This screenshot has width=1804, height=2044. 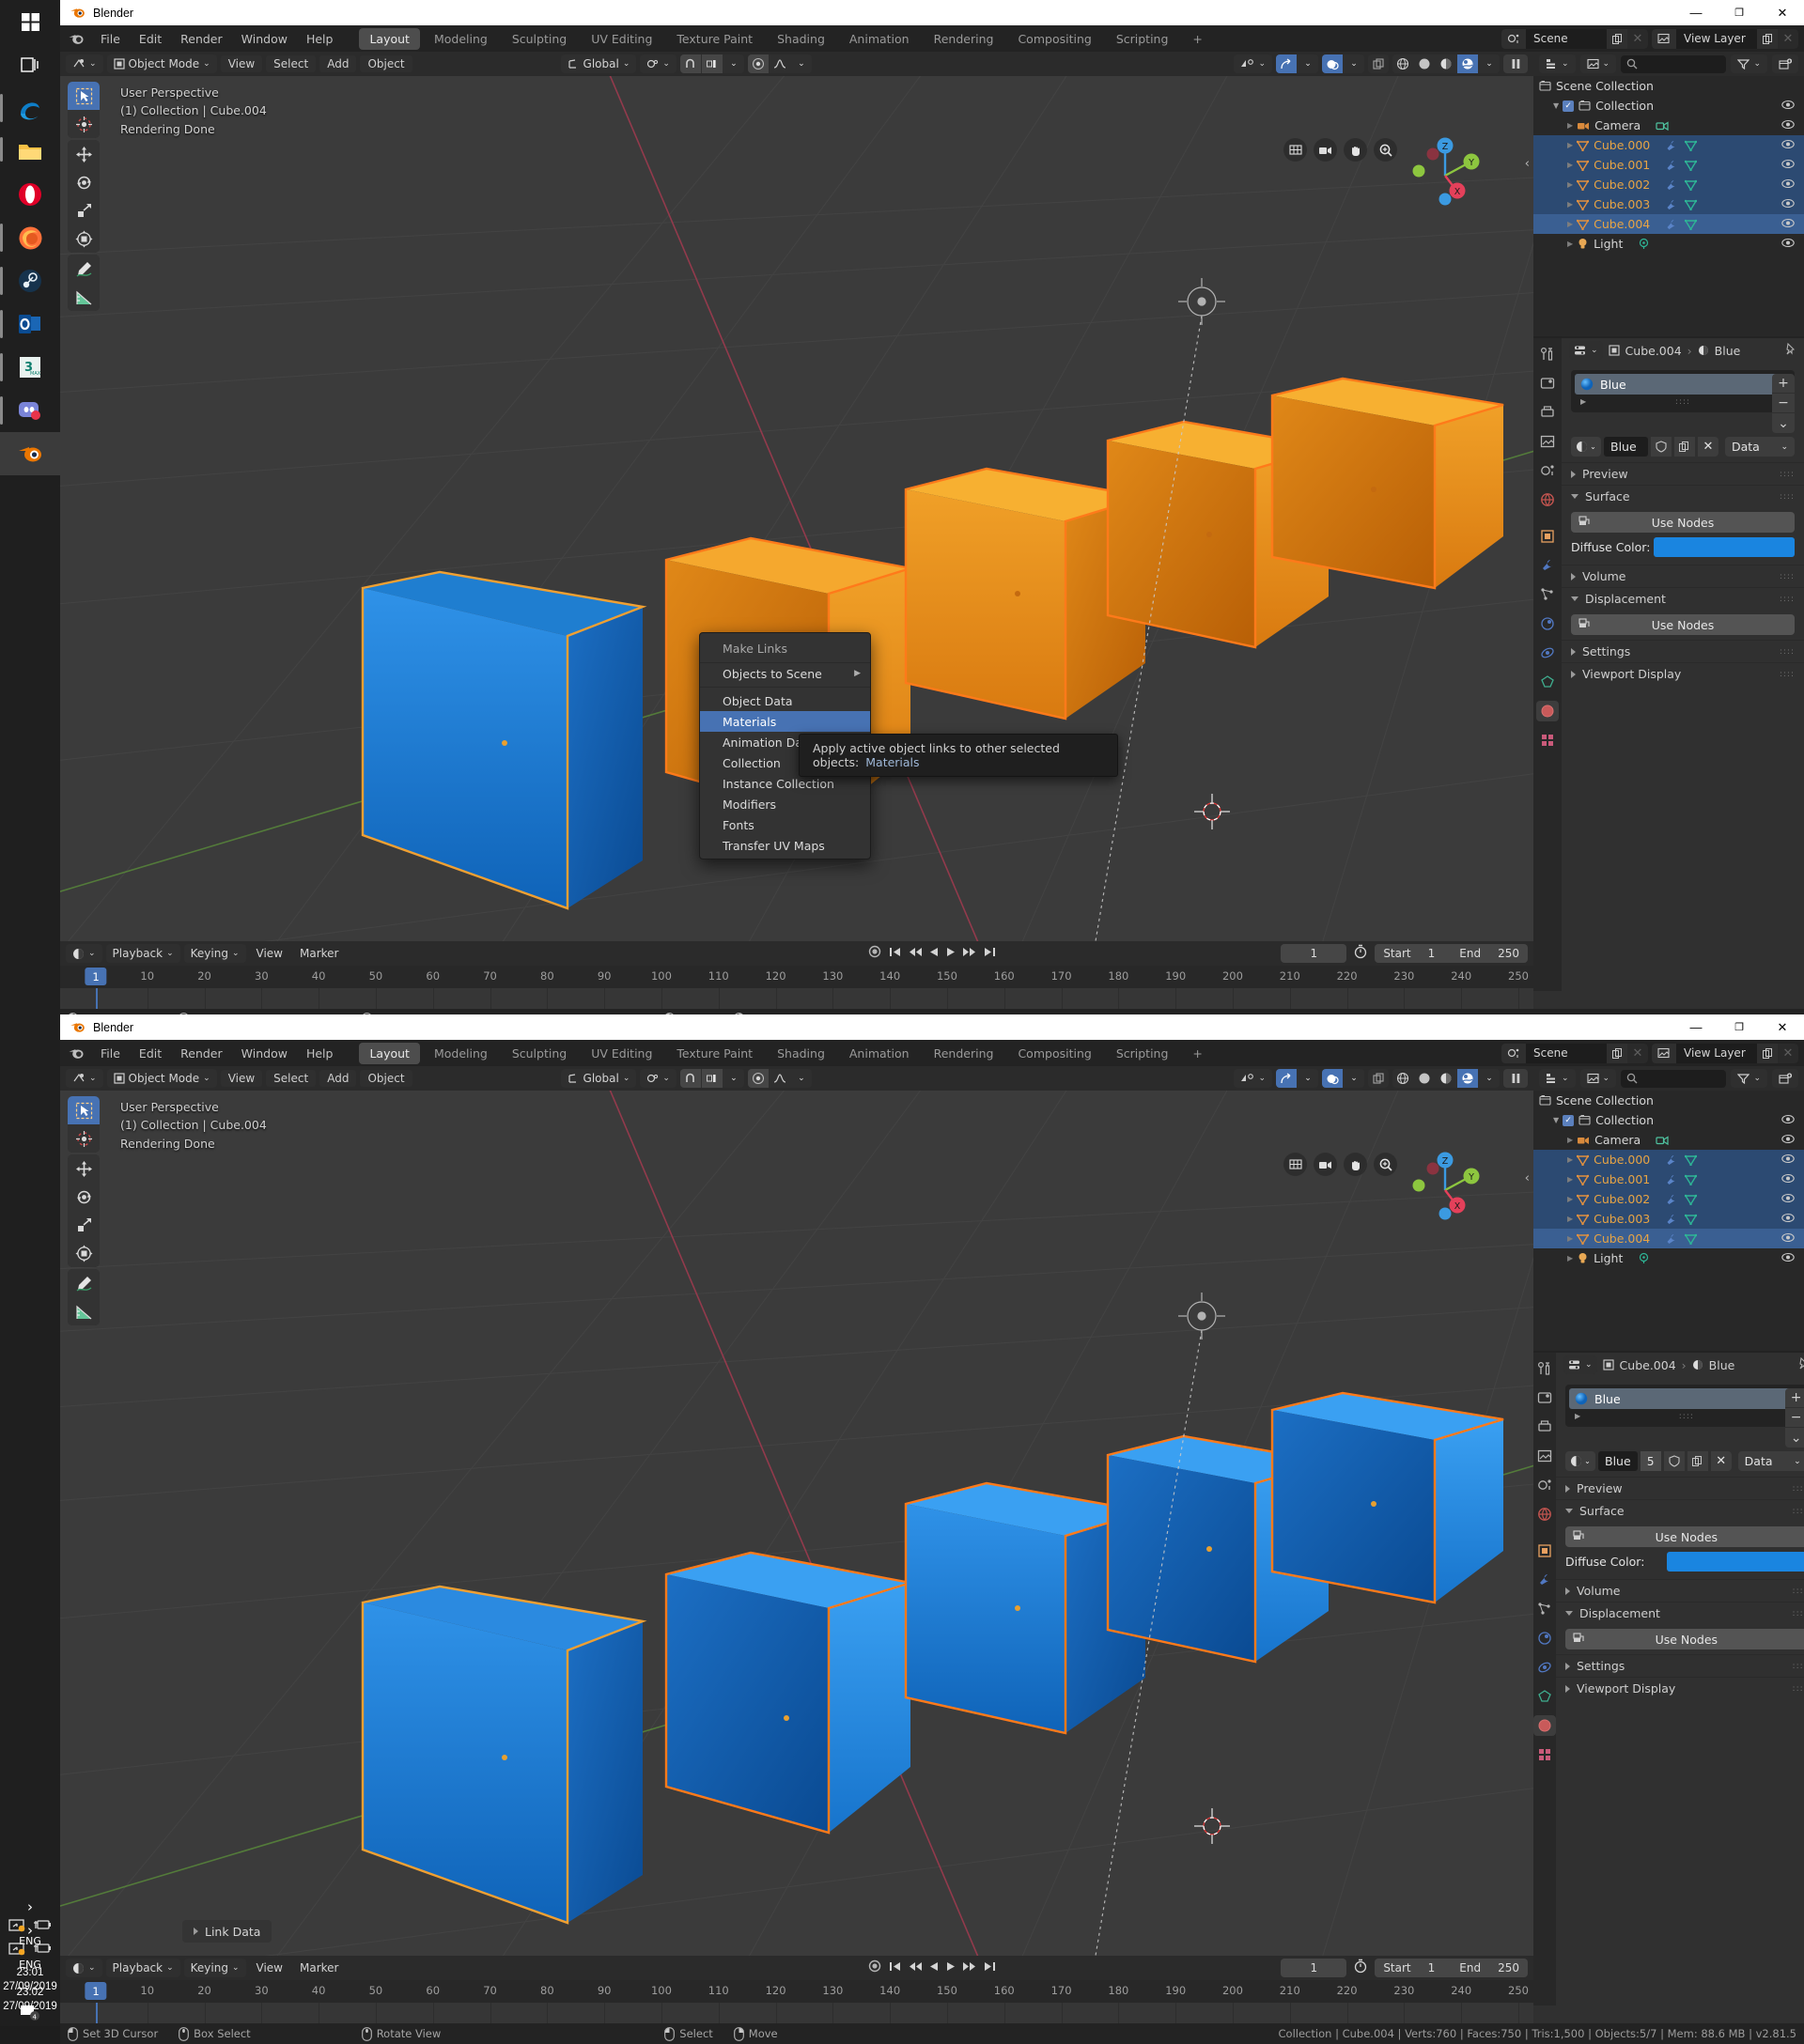 What do you see at coordinates (1547, 470) in the screenshot?
I see `scene-tab` at bounding box center [1547, 470].